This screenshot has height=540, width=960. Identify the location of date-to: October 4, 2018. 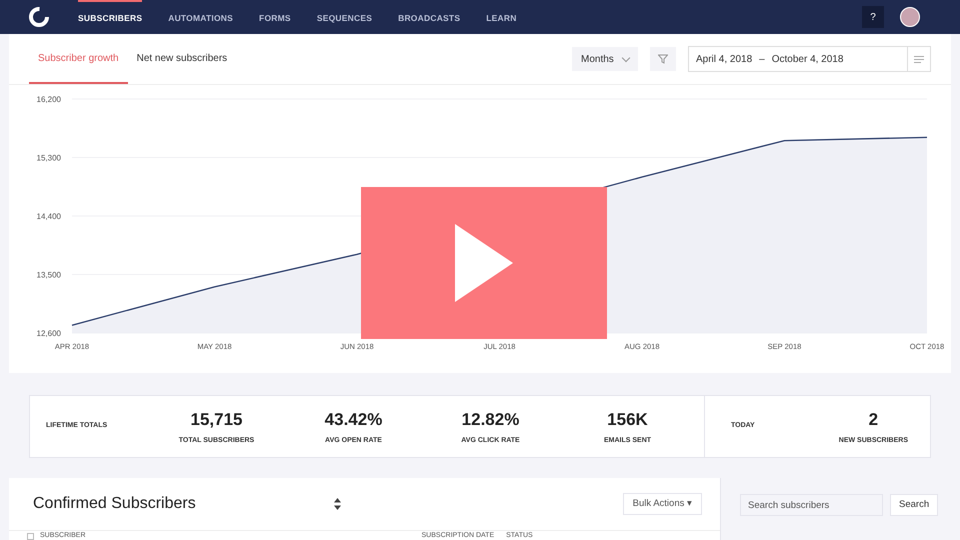
(808, 59).